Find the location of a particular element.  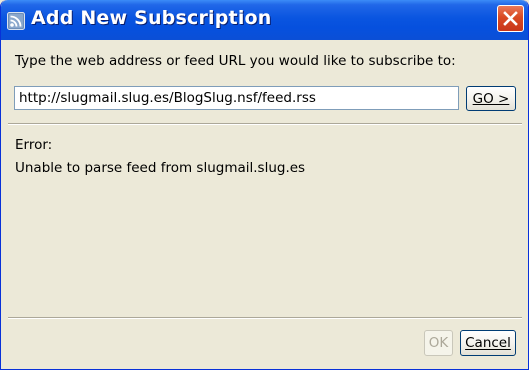

error-label: Error: is located at coordinates (34, 145).